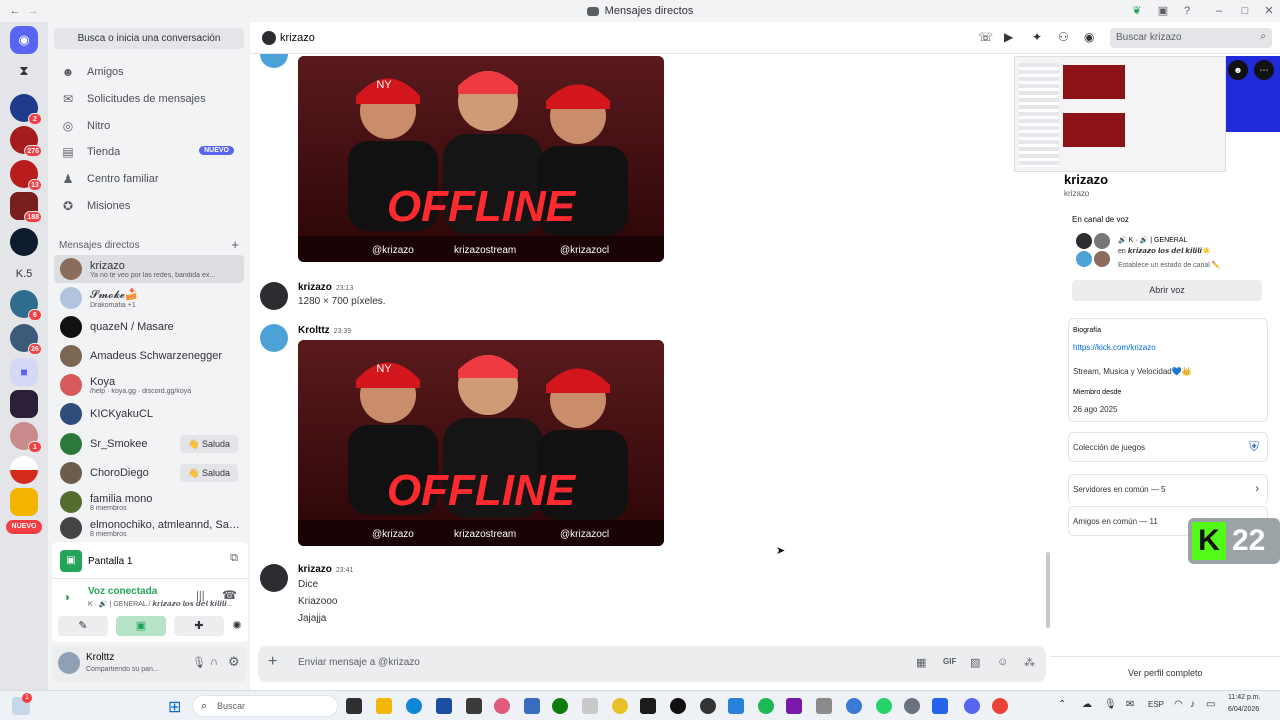  I want to click on chrome-icon, so click(1000, 706).